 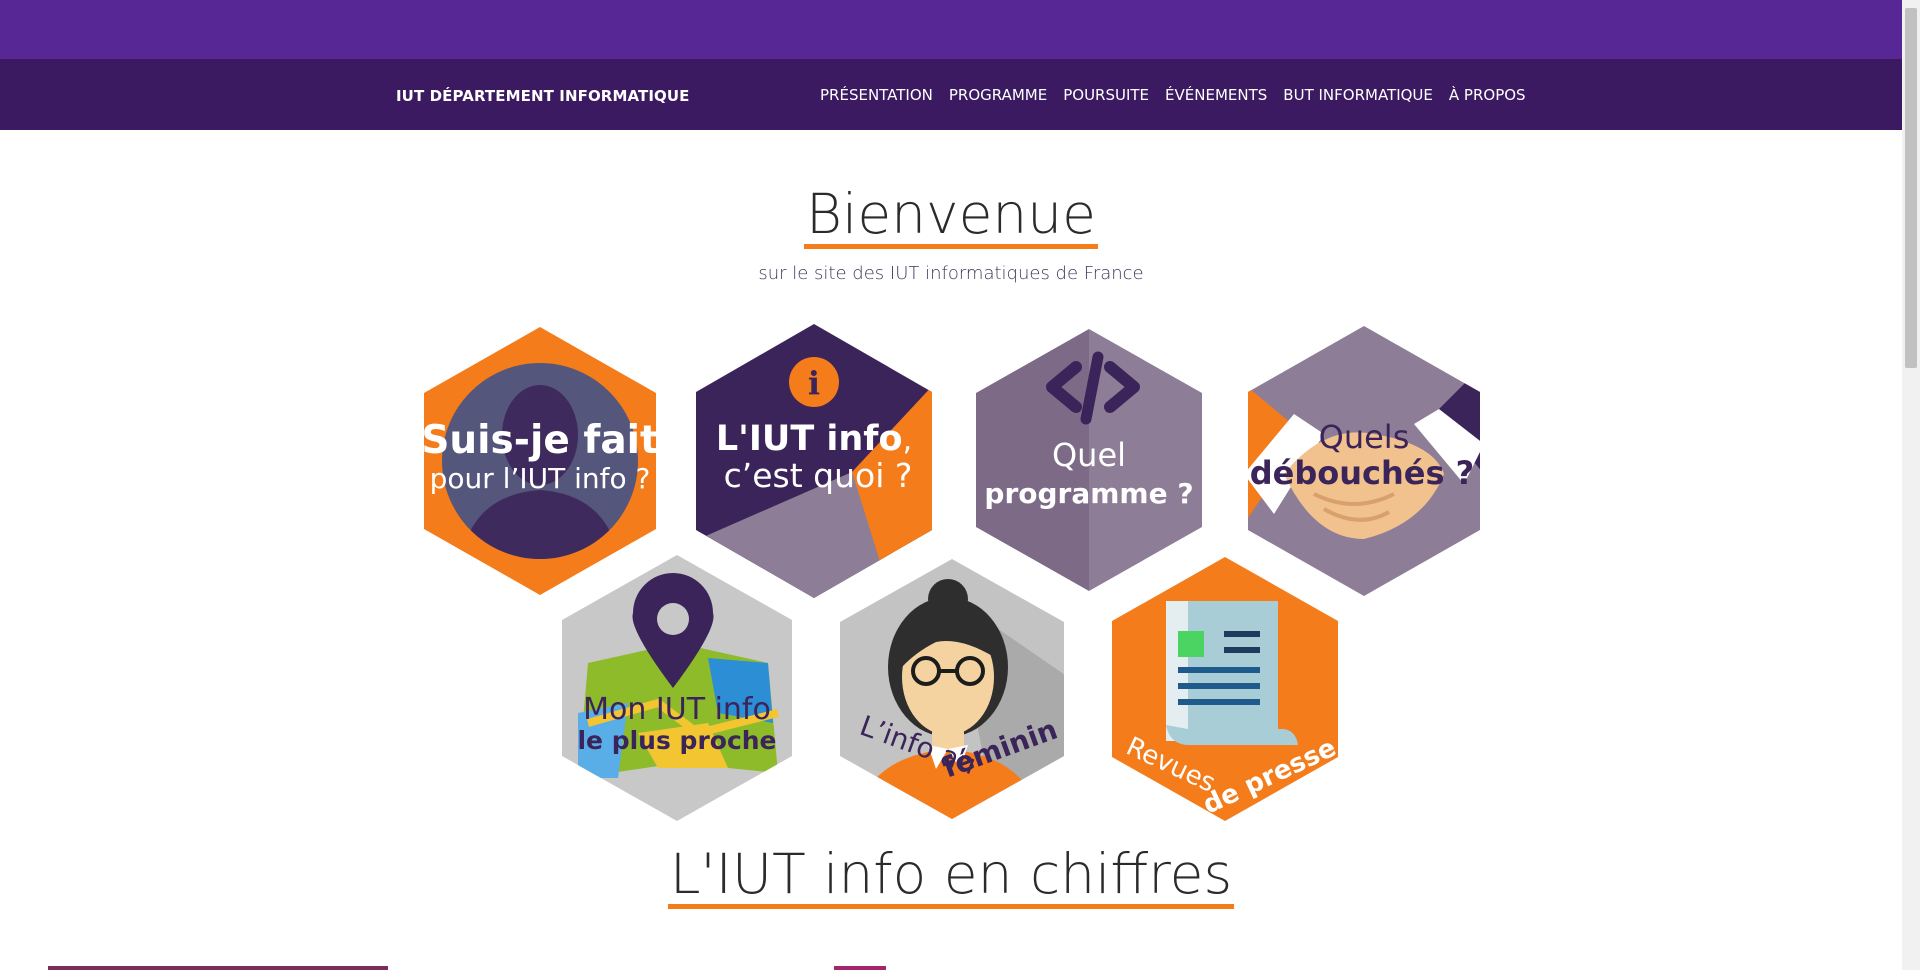 What do you see at coordinates (1911, 188) in the screenshot?
I see `scrollbar-thumb` at bounding box center [1911, 188].